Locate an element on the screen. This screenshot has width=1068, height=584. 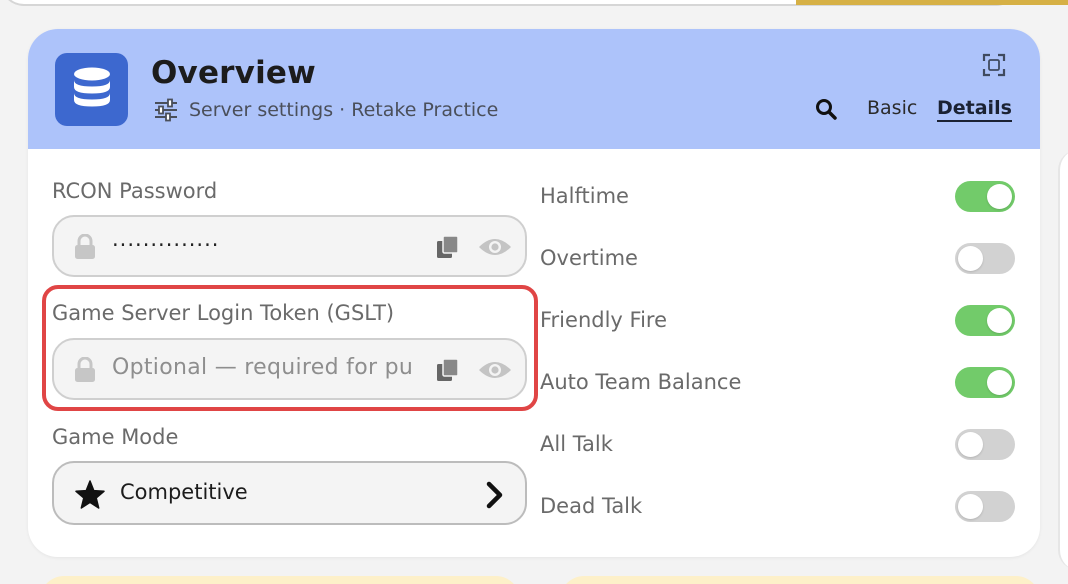
expand-icon is located at coordinates (994, 65).